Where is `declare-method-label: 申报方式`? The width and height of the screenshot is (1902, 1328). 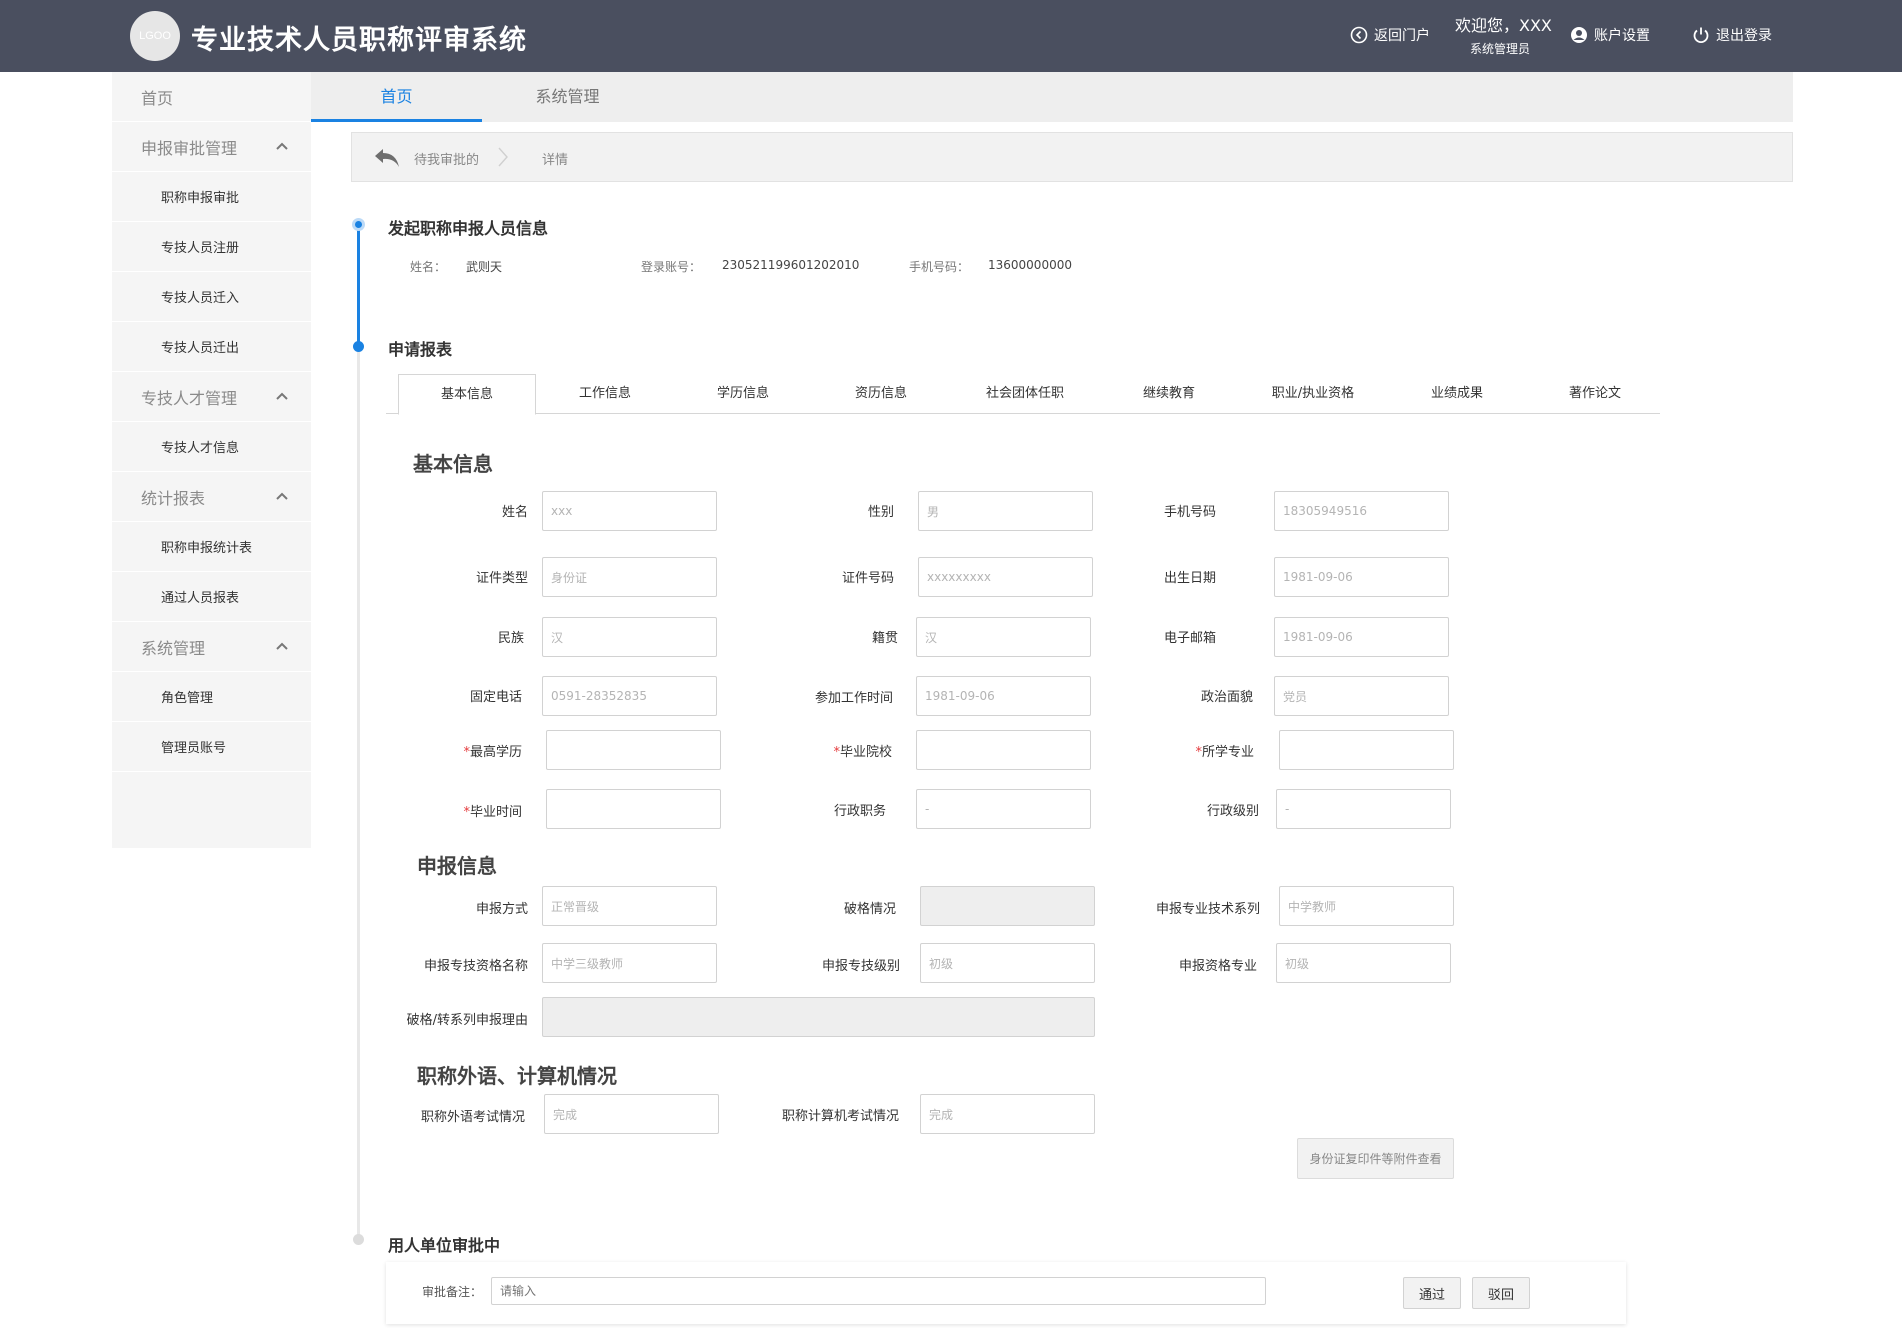
declare-method-label: 申报方式 is located at coordinates (501, 909).